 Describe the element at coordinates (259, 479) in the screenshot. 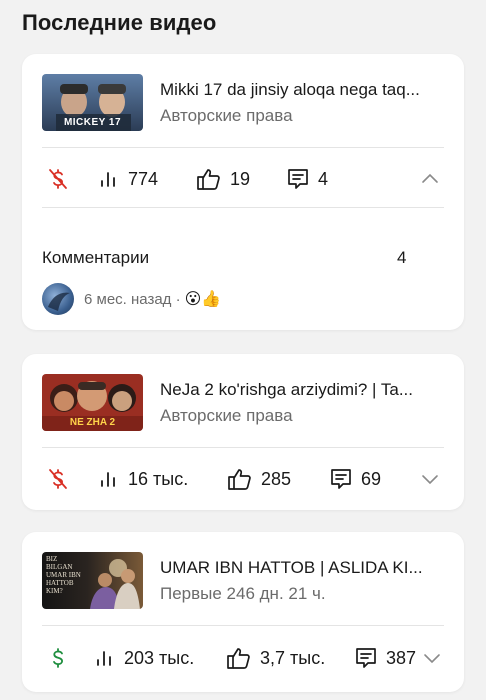

I see `likes-stat: 285` at that location.